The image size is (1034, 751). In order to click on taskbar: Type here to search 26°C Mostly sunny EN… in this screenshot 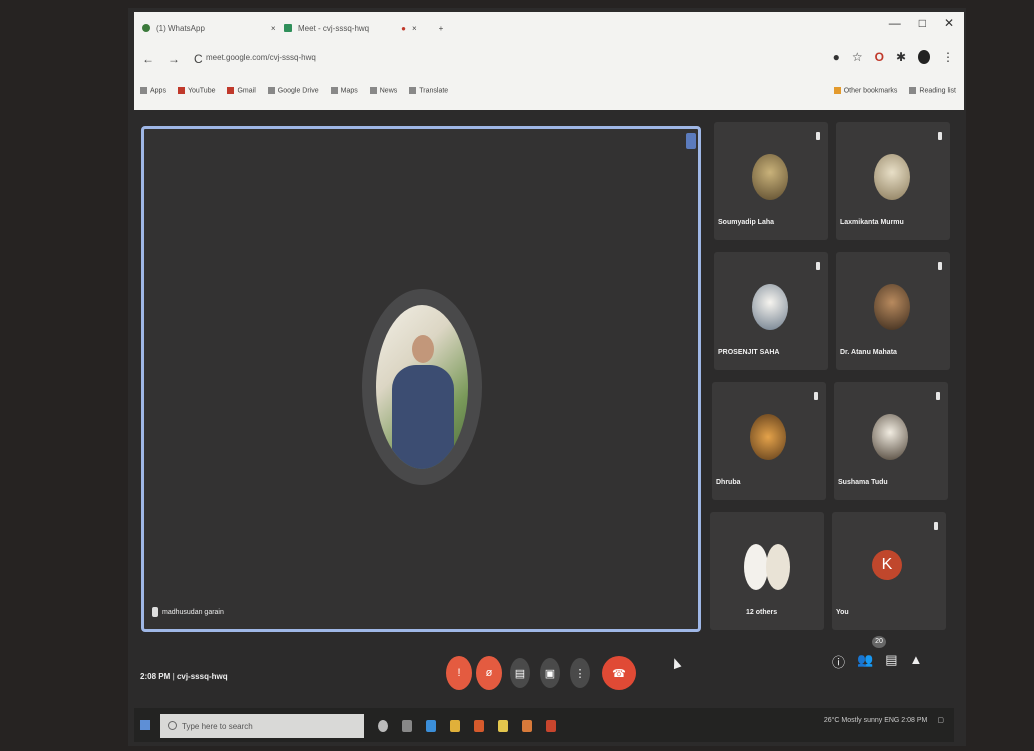, I will do `click(544, 725)`.